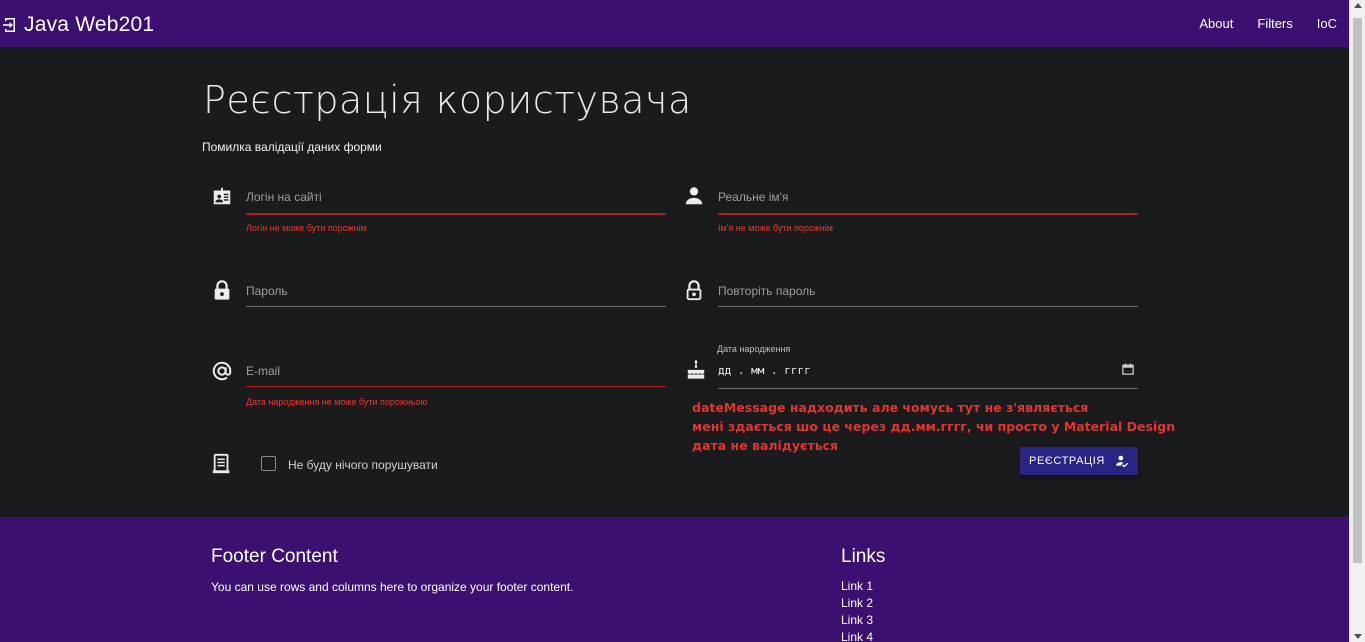  I want to click on lock-outline-icon, so click(694, 290).